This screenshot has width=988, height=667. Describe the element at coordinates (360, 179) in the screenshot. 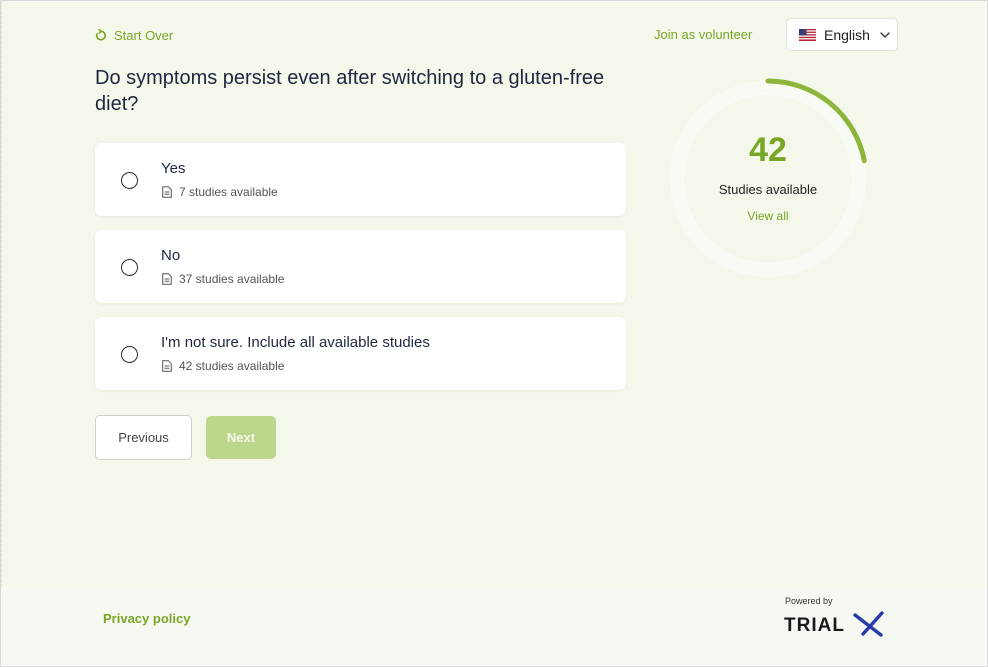

I see `option-yes: Yes 7 studies available` at that location.